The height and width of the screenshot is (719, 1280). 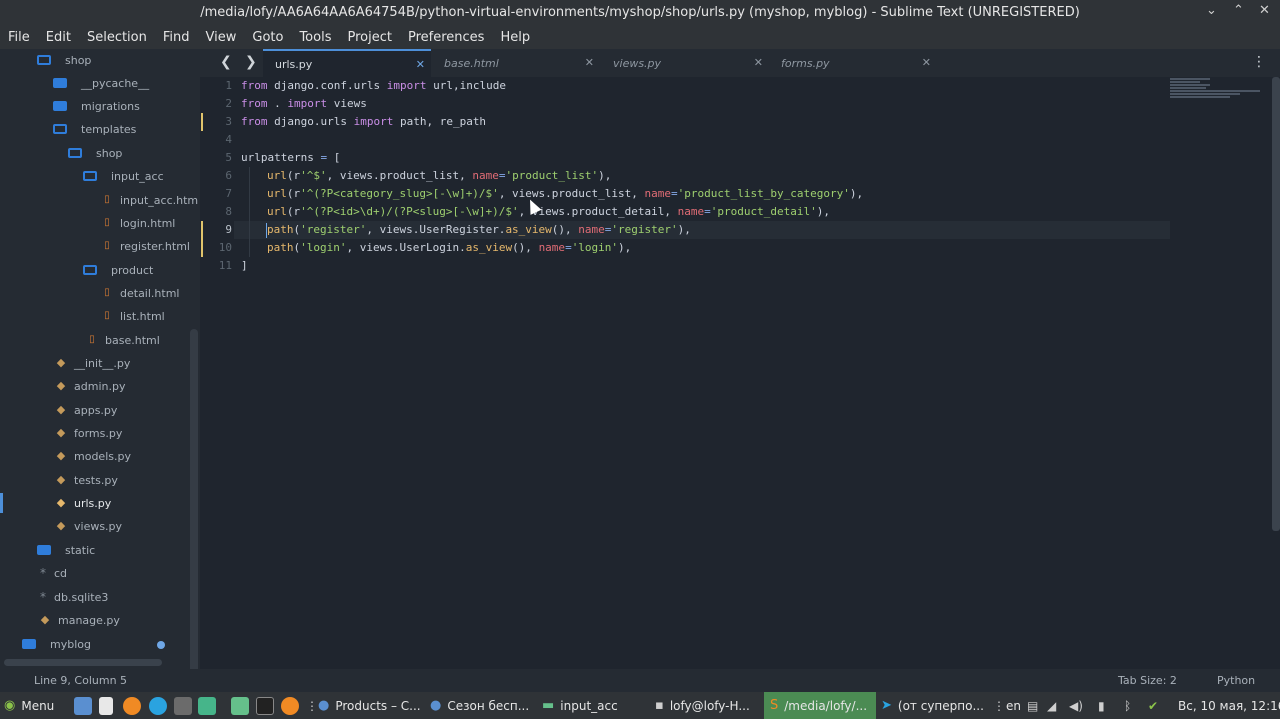 I want to click on sidebar-item-models-py: ◆ models.py, so click(x=93, y=456).